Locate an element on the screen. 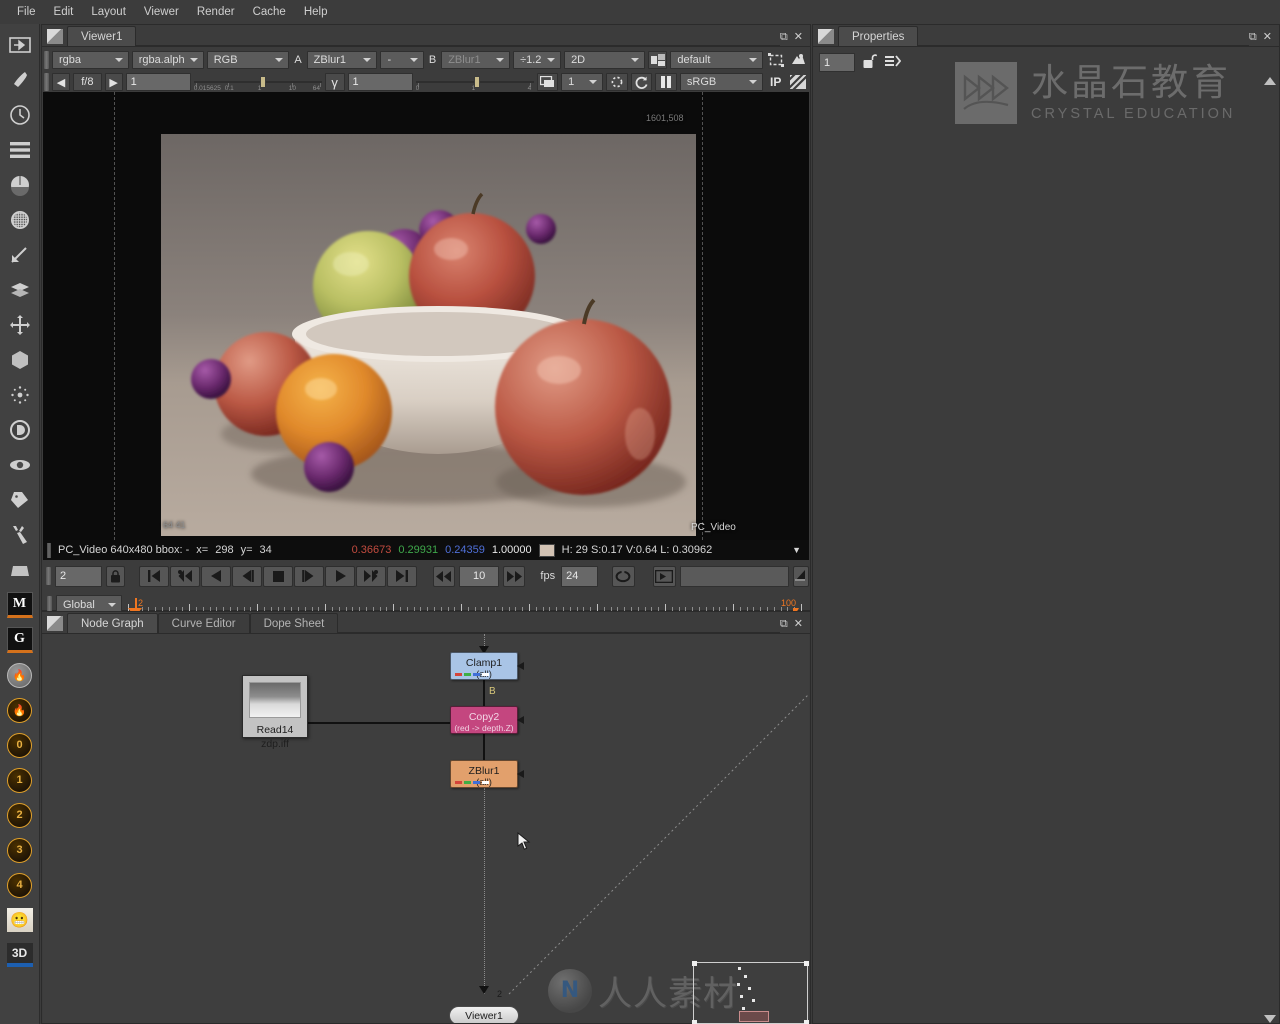 The height and width of the screenshot is (1024, 1280). fstop-value: f/8 is located at coordinates (87, 82).